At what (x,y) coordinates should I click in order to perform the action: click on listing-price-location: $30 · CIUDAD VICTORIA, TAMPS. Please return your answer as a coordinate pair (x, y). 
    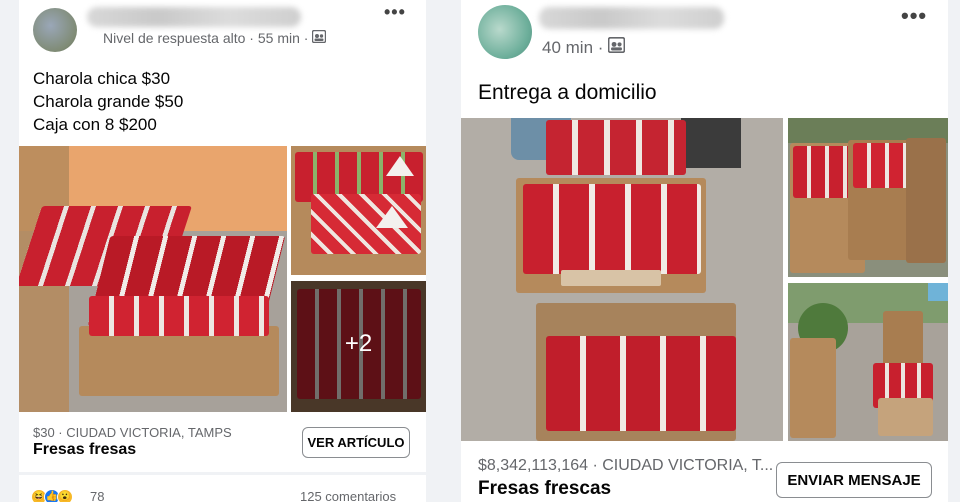
    Looking at the image, I should click on (132, 432).